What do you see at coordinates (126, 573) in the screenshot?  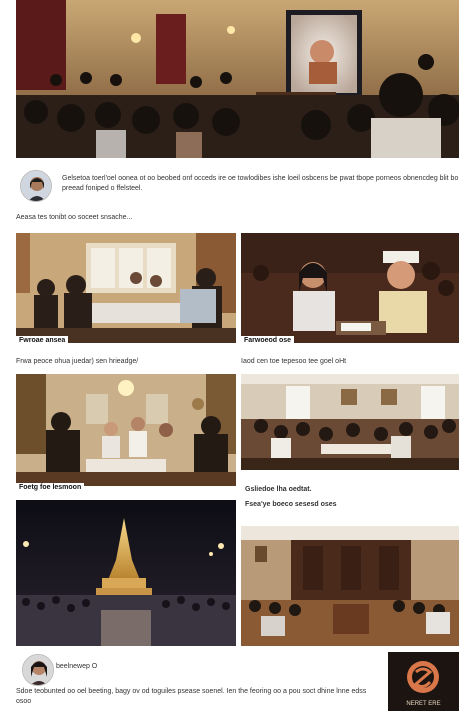 I see `photo-night-pagoda` at bounding box center [126, 573].